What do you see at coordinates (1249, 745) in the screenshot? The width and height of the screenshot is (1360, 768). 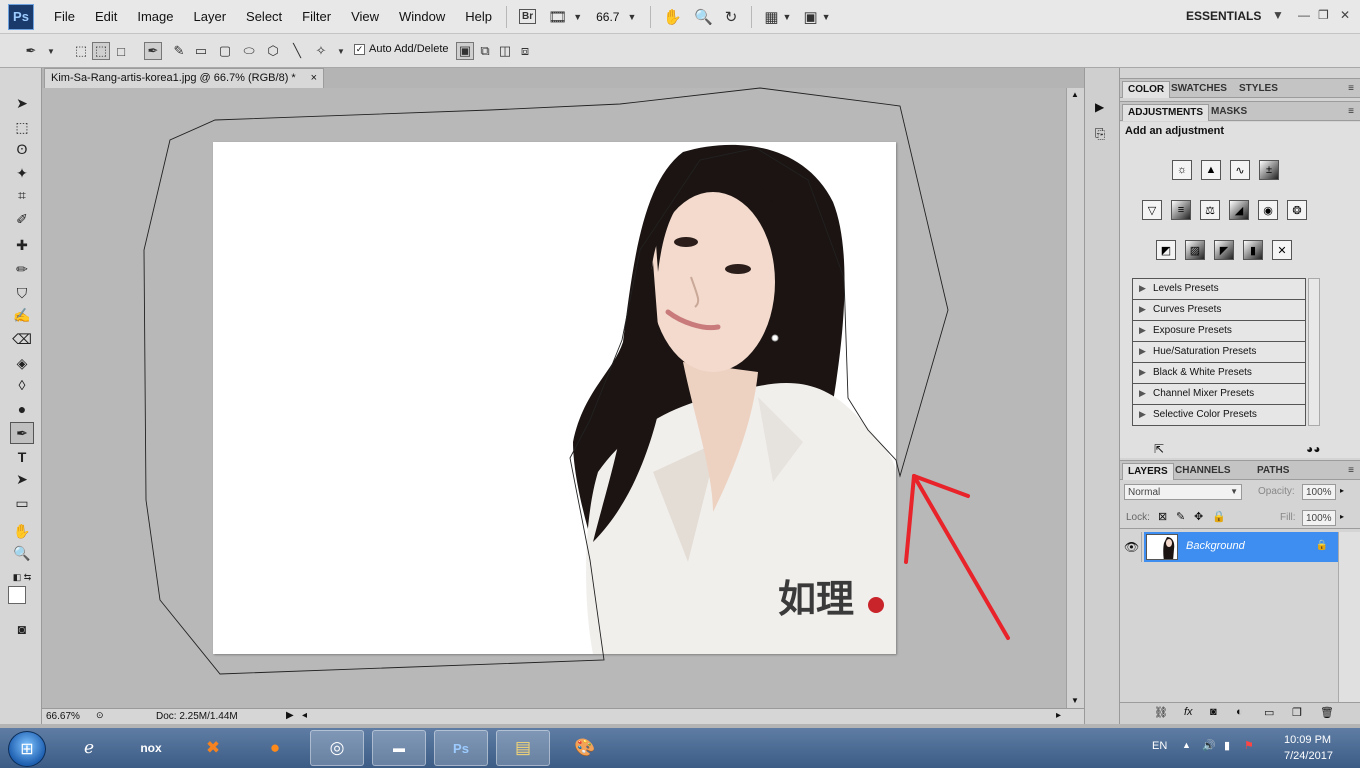 I see `action-center-icon: ⚑` at bounding box center [1249, 745].